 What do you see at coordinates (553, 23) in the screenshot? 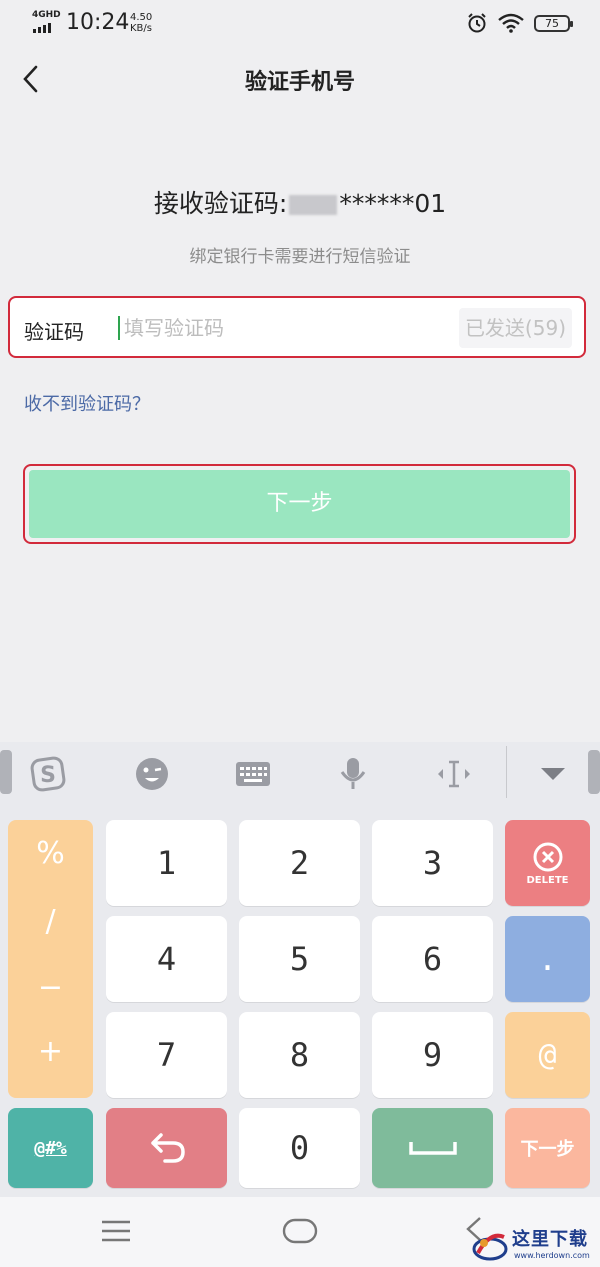
I see `battery-icon: 75` at bounding box center [553, 23].